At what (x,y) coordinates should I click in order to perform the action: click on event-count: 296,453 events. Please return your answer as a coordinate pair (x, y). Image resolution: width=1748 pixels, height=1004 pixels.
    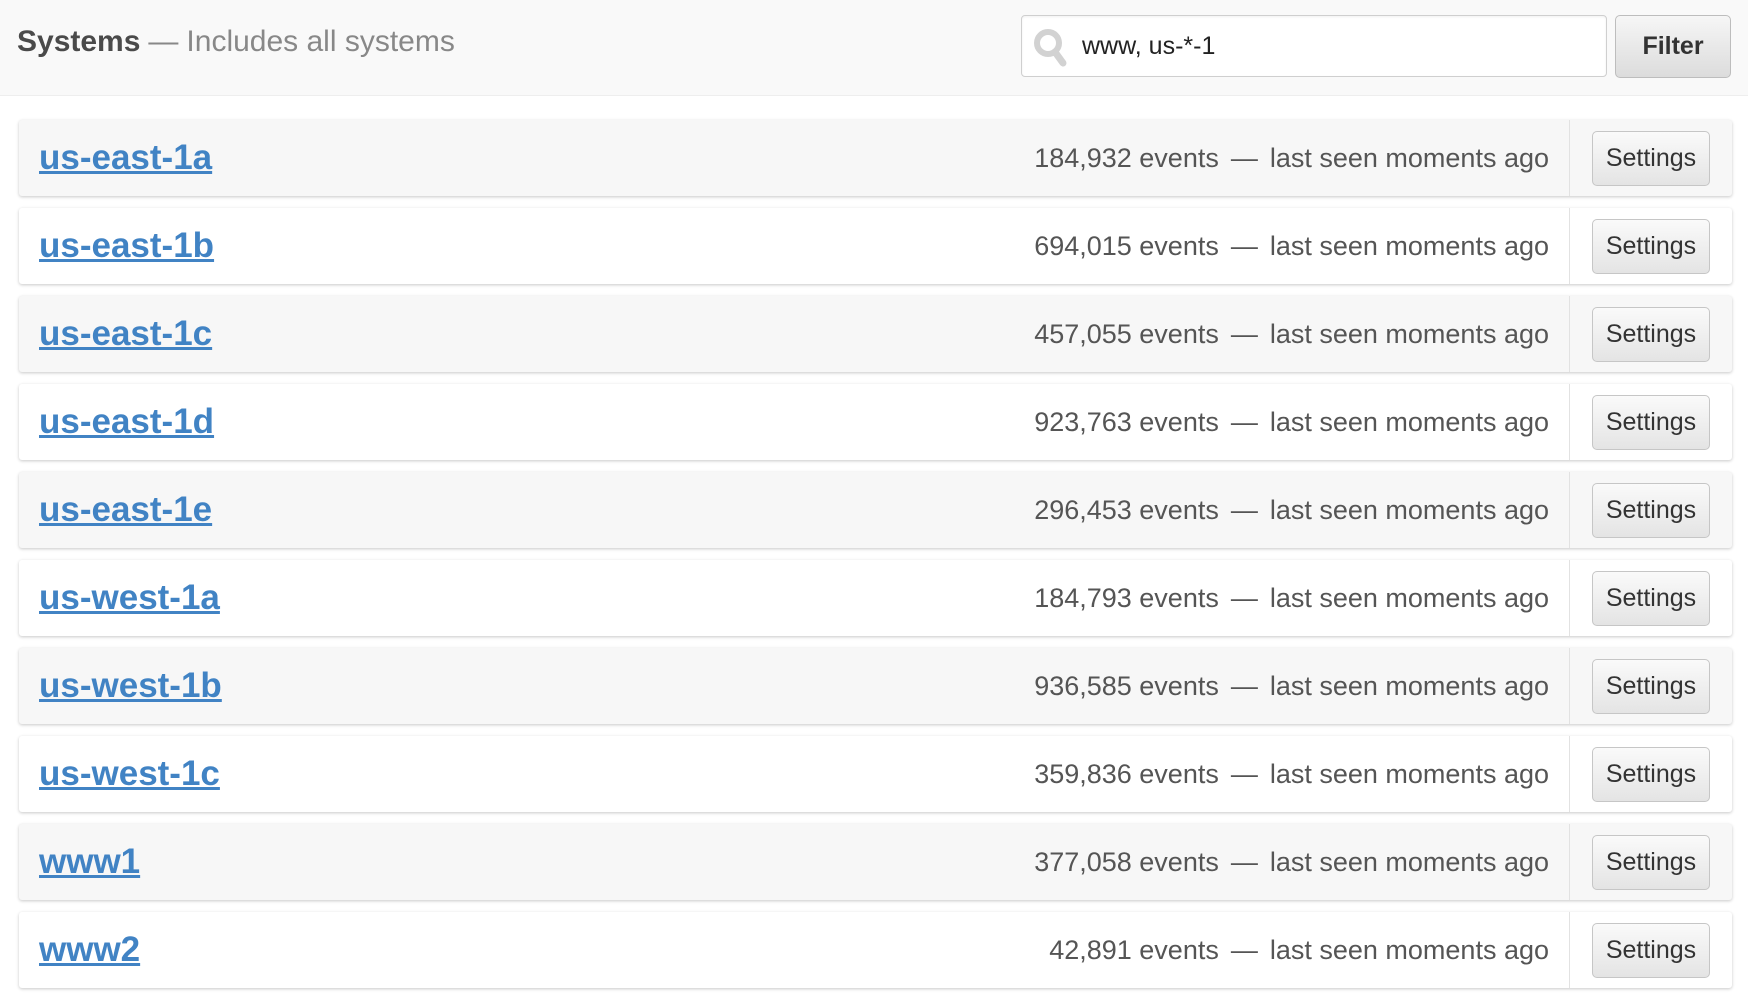
    Looking at the image, I should click on (1126, 510).